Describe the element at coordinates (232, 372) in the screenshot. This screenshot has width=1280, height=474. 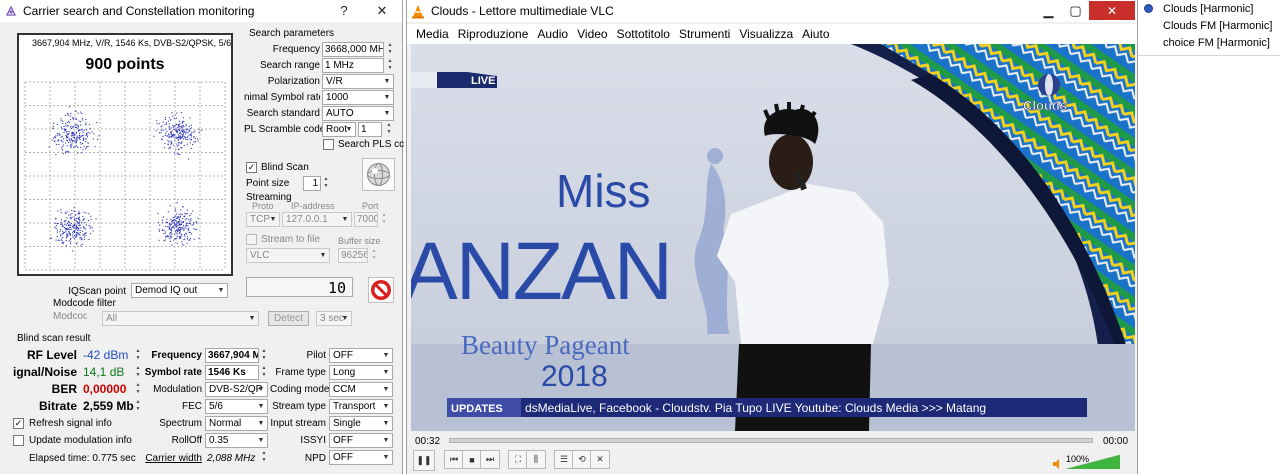
I see `result-symbol-rate-input: 1546 Ks` at that location.